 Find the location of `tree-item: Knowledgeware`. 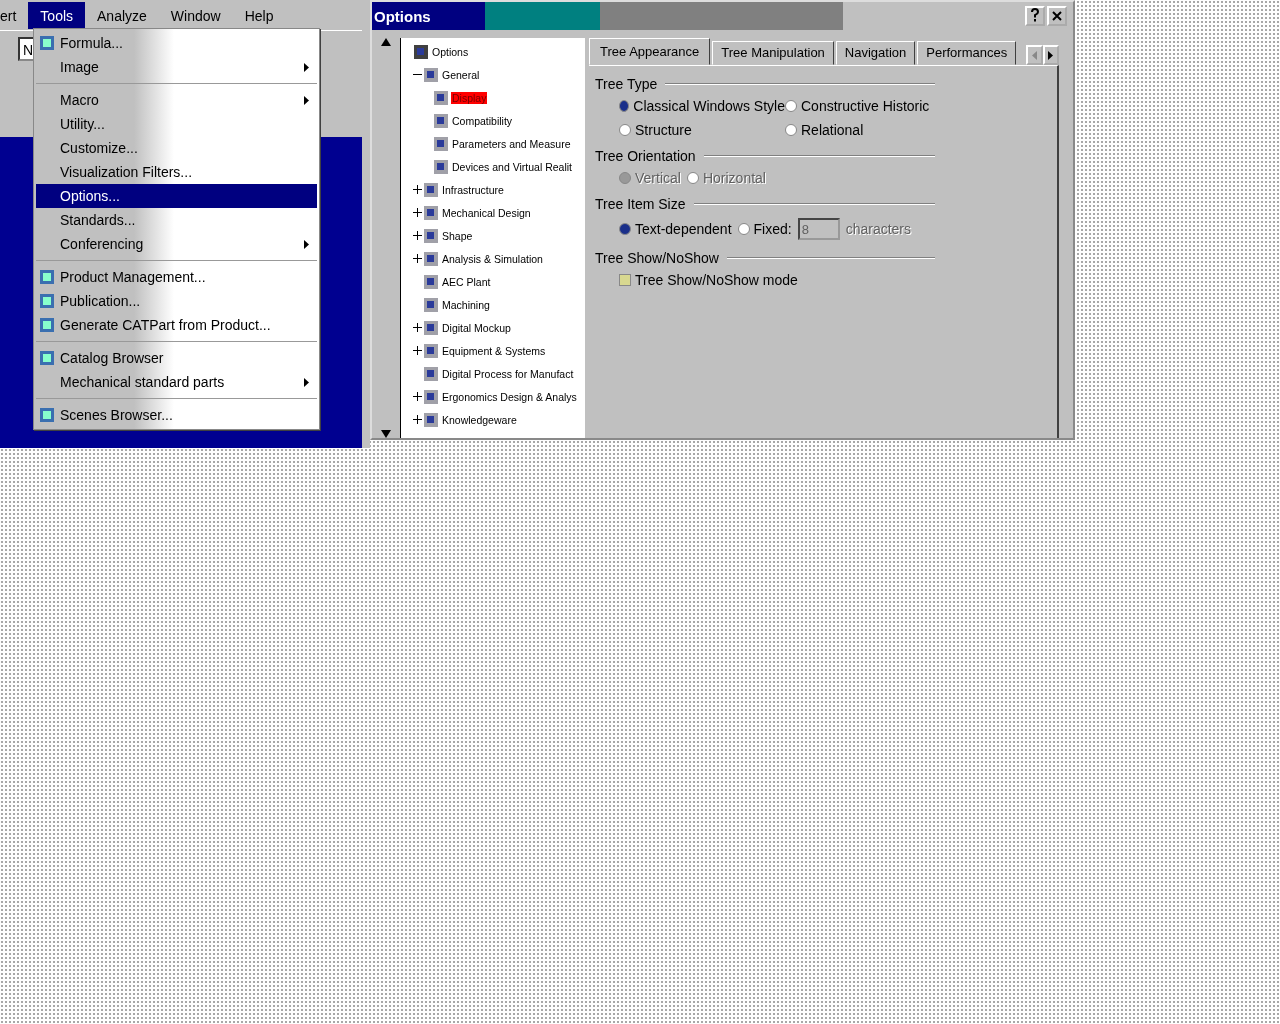

tree-item: Knowledgeware is located at coordinates (479, 419).